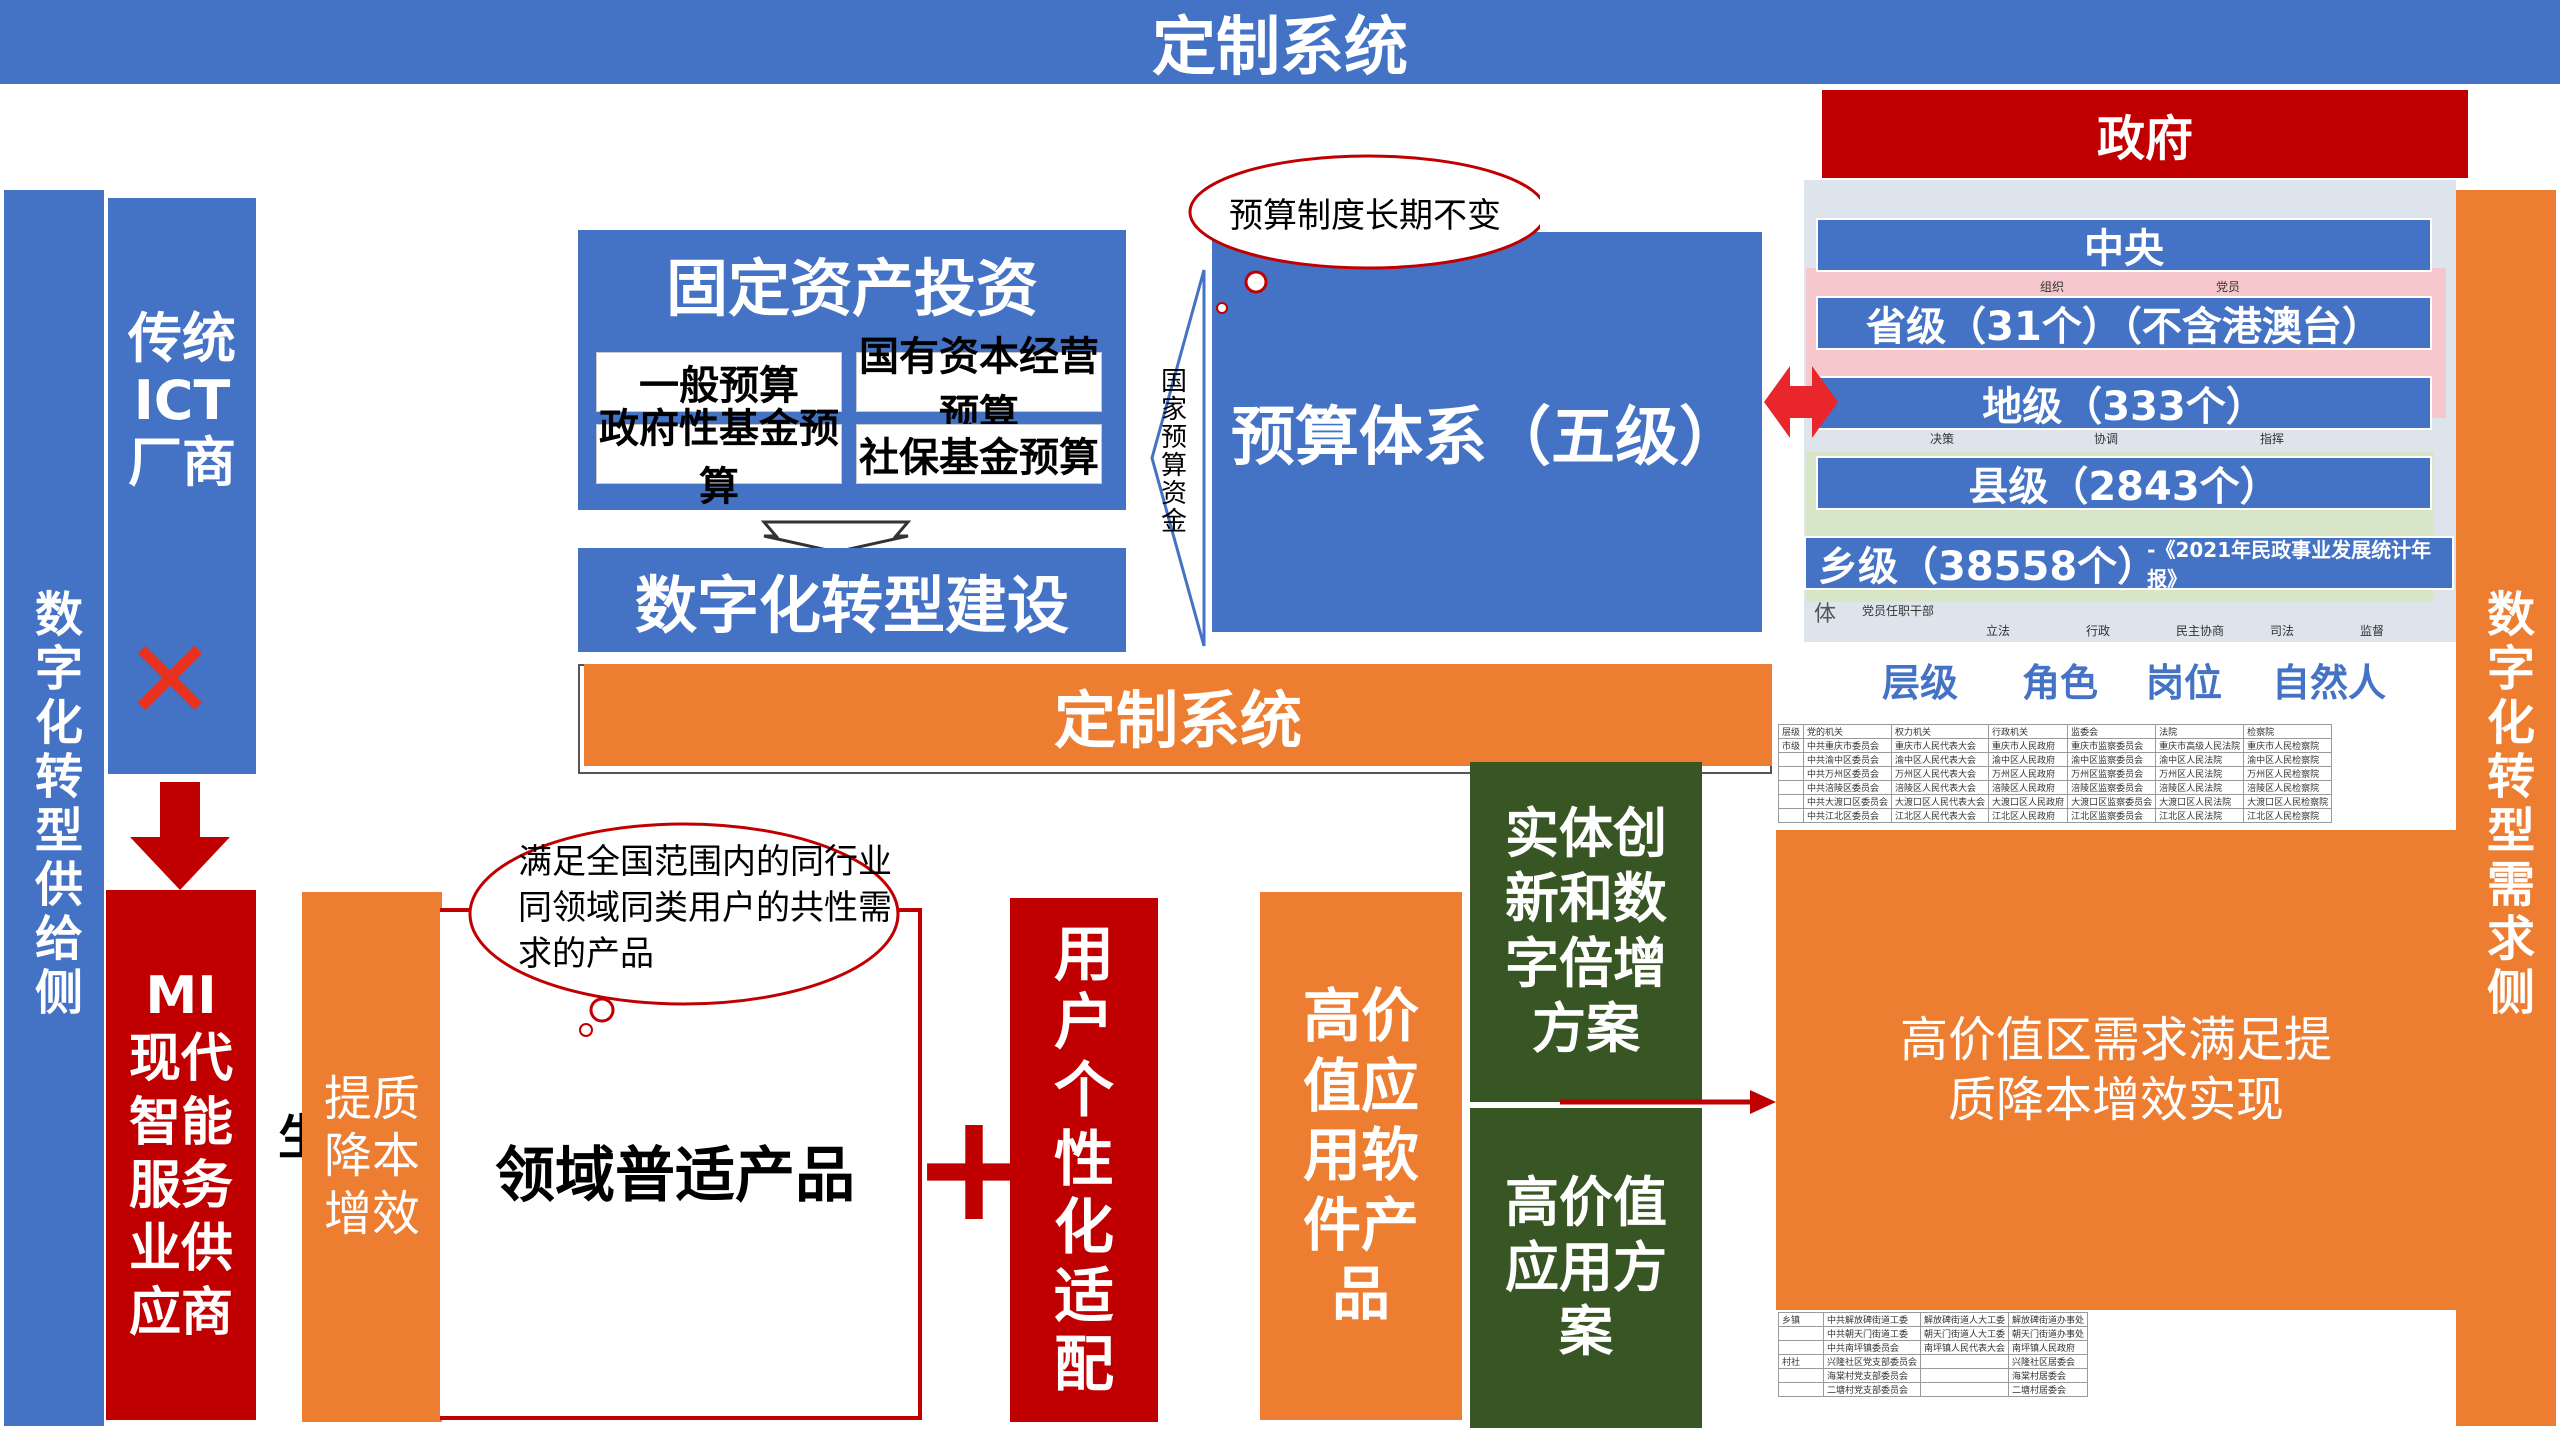  What do you see at coordinates (2048, 1319) in the screenshot?
I see `table-cell: 解放碑街道办事处` at bounding box center [2048, 1319].